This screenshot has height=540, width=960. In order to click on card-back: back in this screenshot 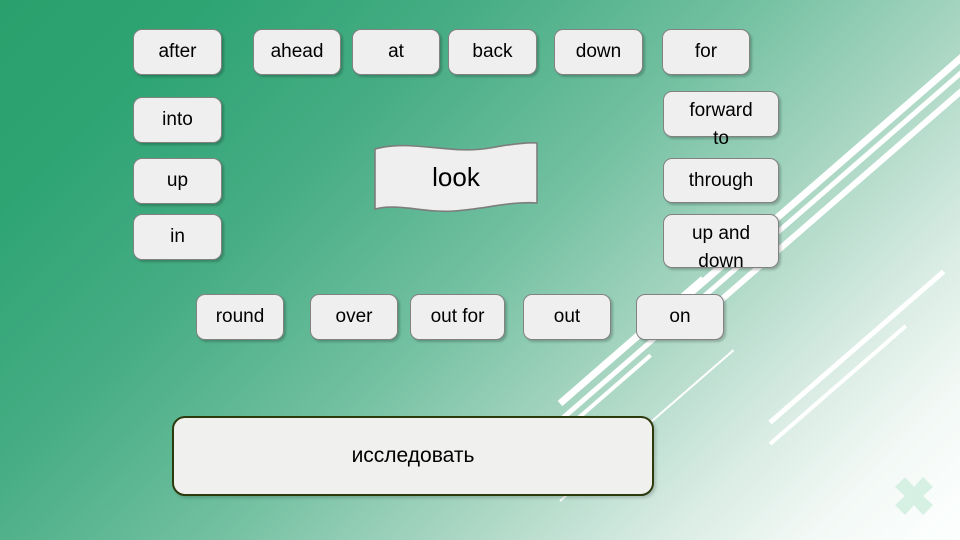, I will do `click(492, 52)`.